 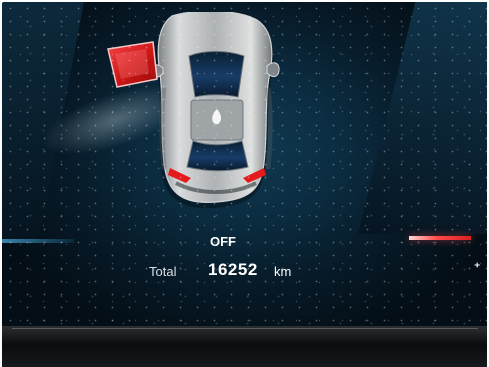 What do you see at coordinates (245, 328) in the screenshot?
I see `bezel-highlight` at bounding box center [245, 328].